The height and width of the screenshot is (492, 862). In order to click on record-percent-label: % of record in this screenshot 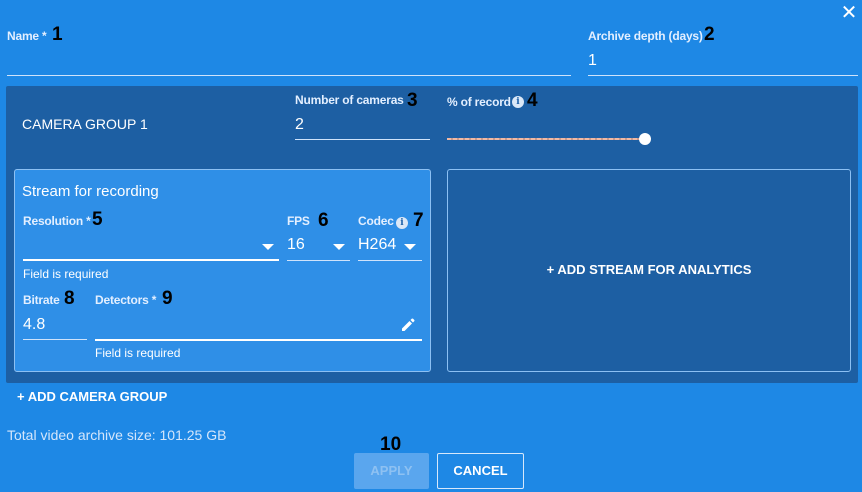, I will do `click(479, 102)`.